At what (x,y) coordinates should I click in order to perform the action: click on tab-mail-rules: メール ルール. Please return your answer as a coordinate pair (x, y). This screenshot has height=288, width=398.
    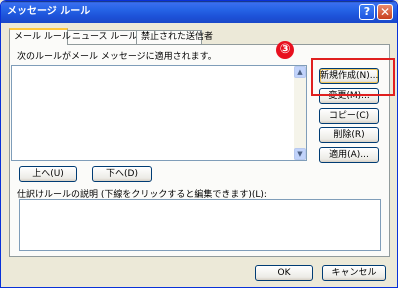
    Looking at the image, I should click on (40, 36).